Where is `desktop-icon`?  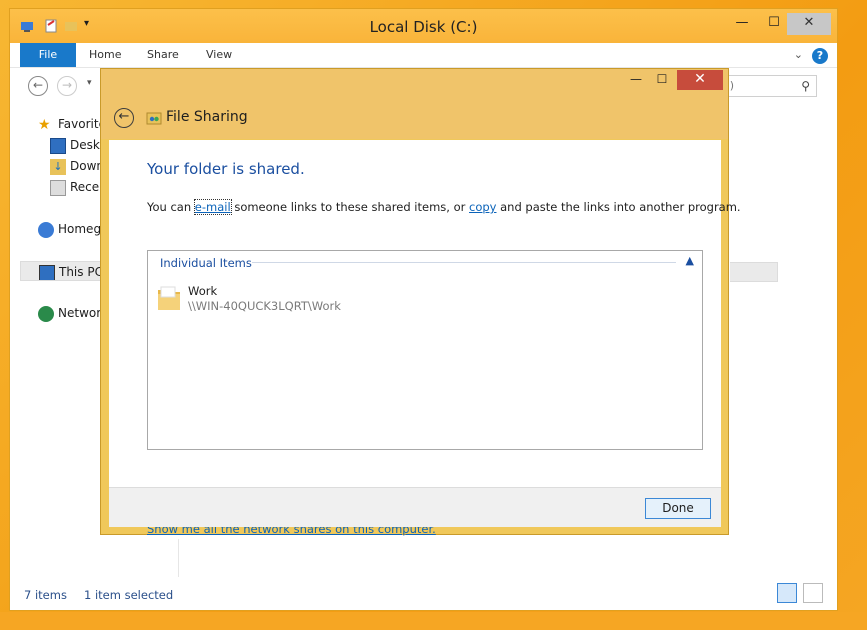
desktop-icon is located at coordinates (58, 145).